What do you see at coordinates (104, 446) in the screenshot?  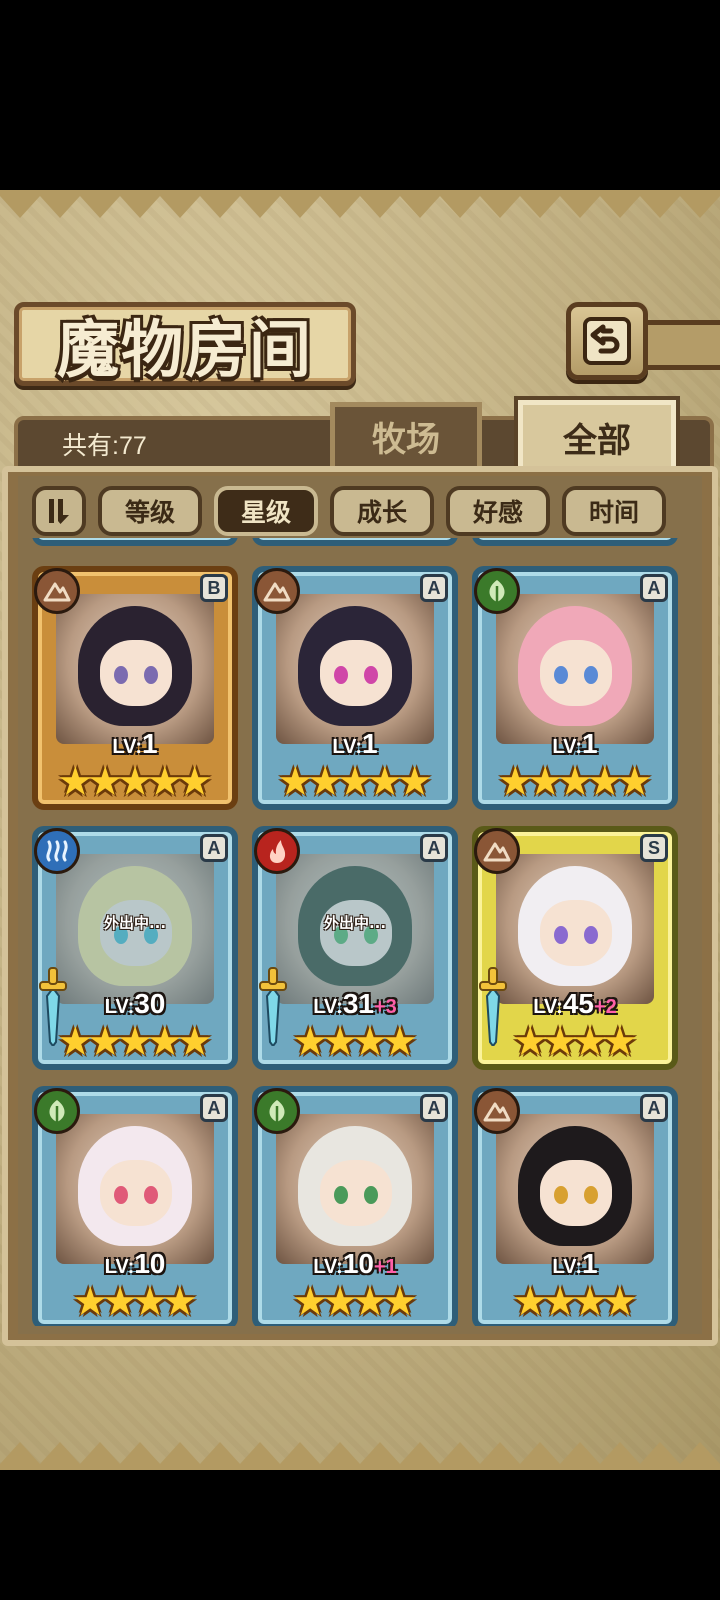 I see `monster-count: 共有:77` at bounding box center [104, 446].